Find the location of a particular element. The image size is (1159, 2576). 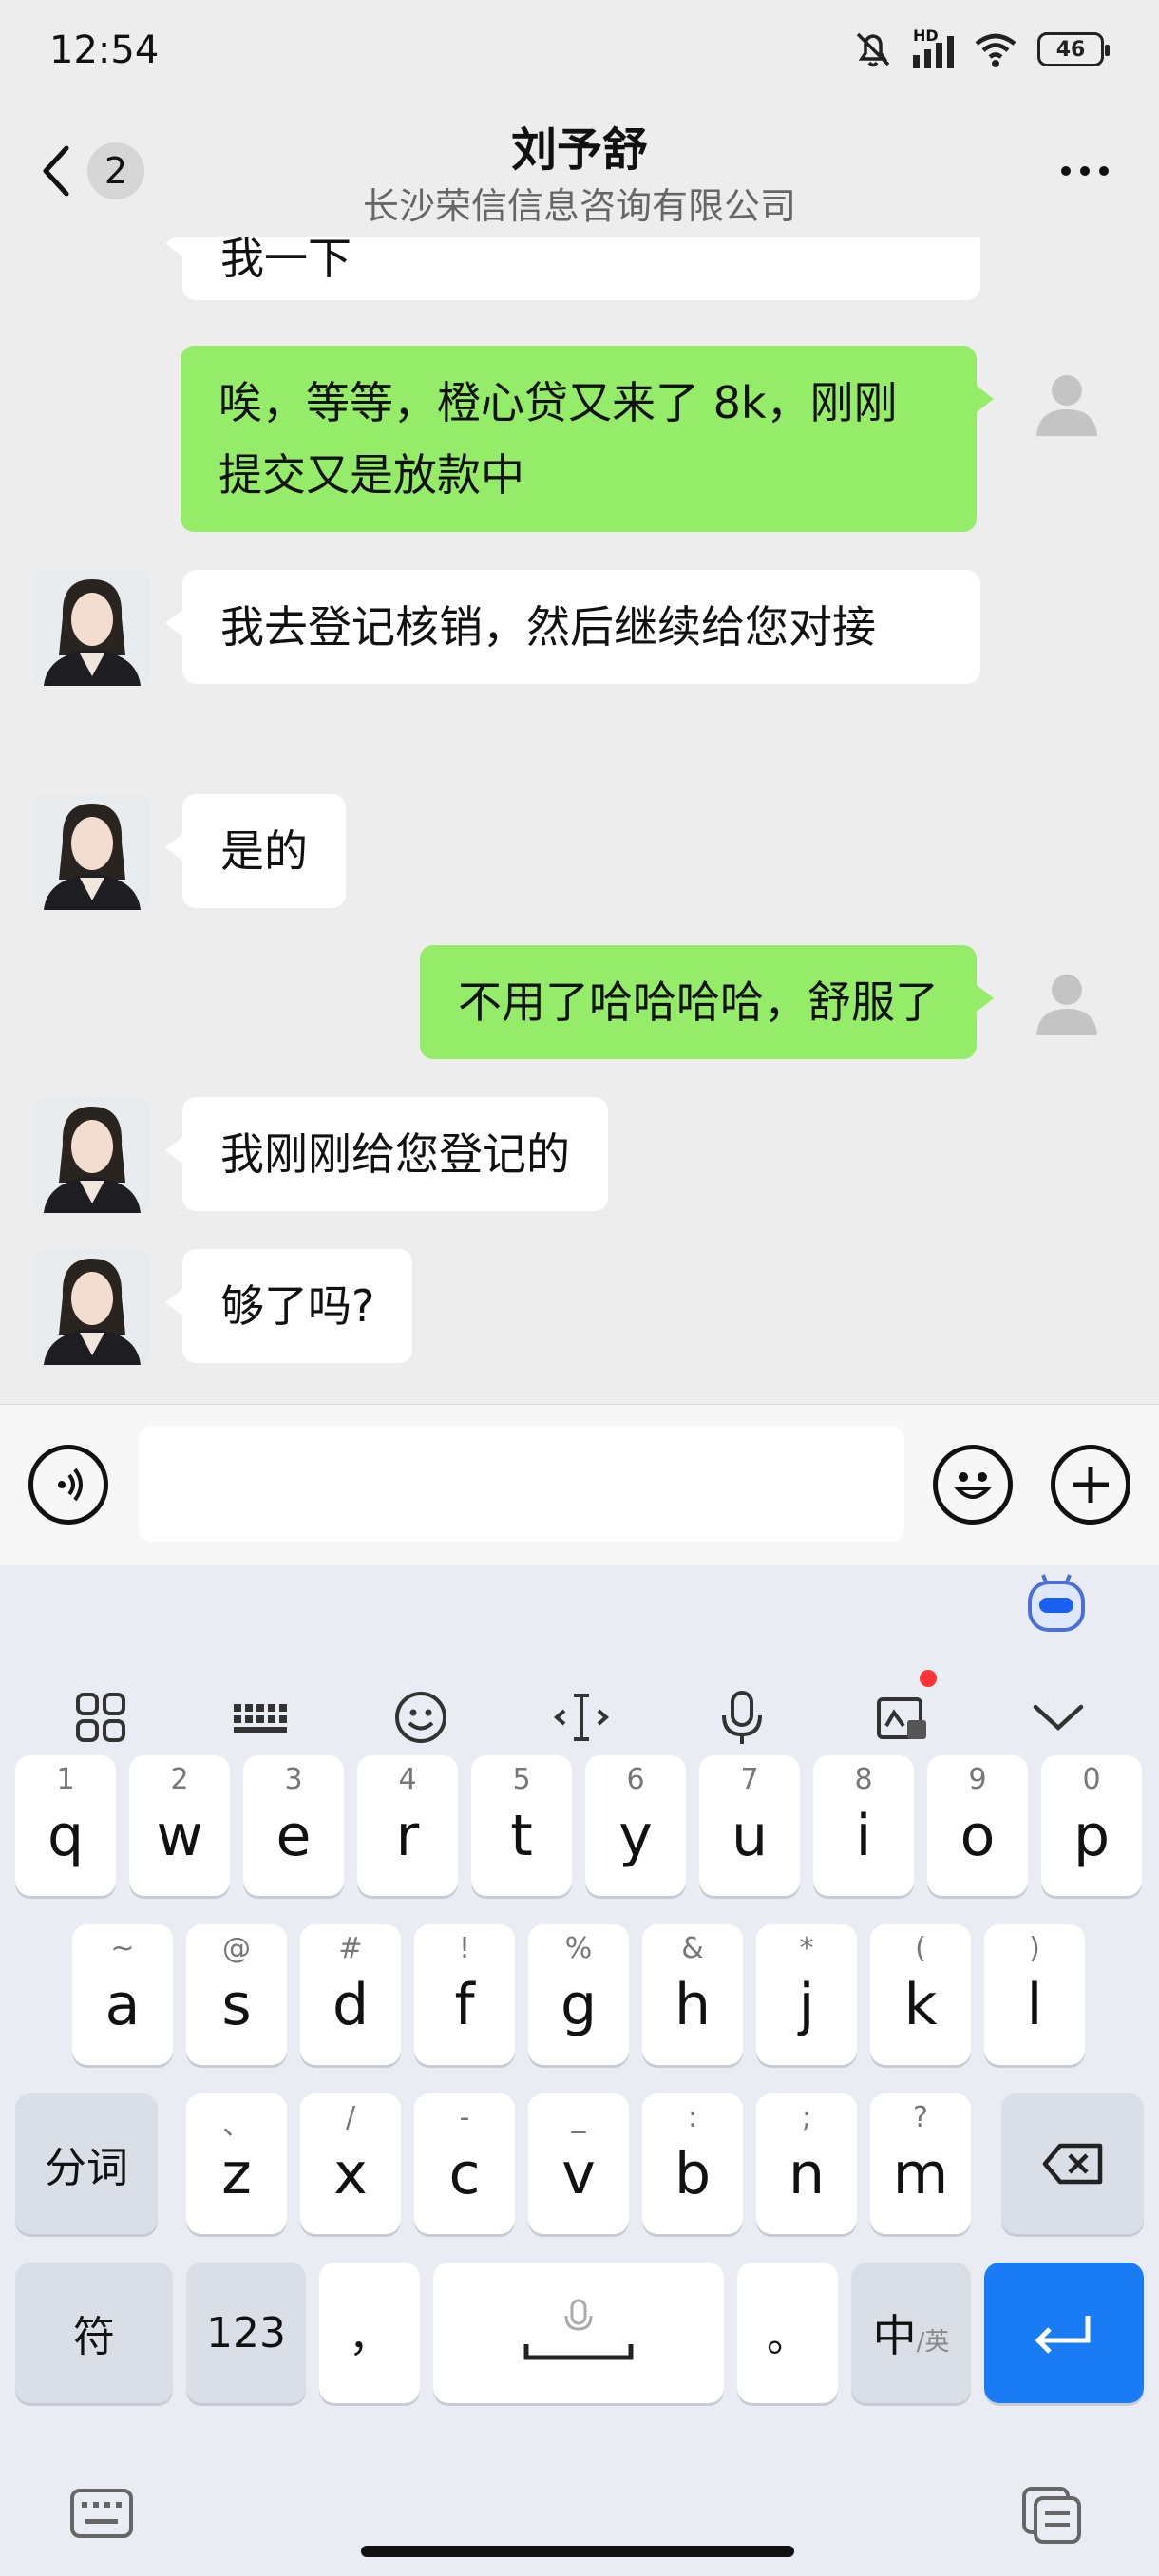

backspace-key is located at coordinates (1072, 2163).